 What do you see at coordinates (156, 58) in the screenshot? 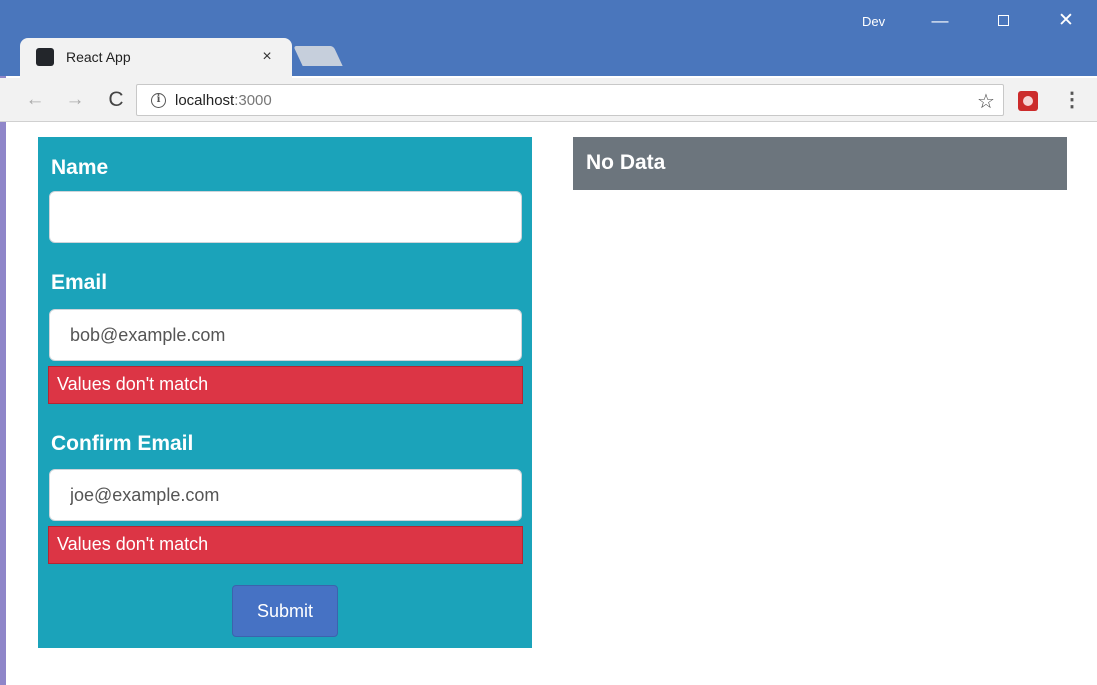
I see `browser-tab: React App ×` at bounding box center [156, 58].